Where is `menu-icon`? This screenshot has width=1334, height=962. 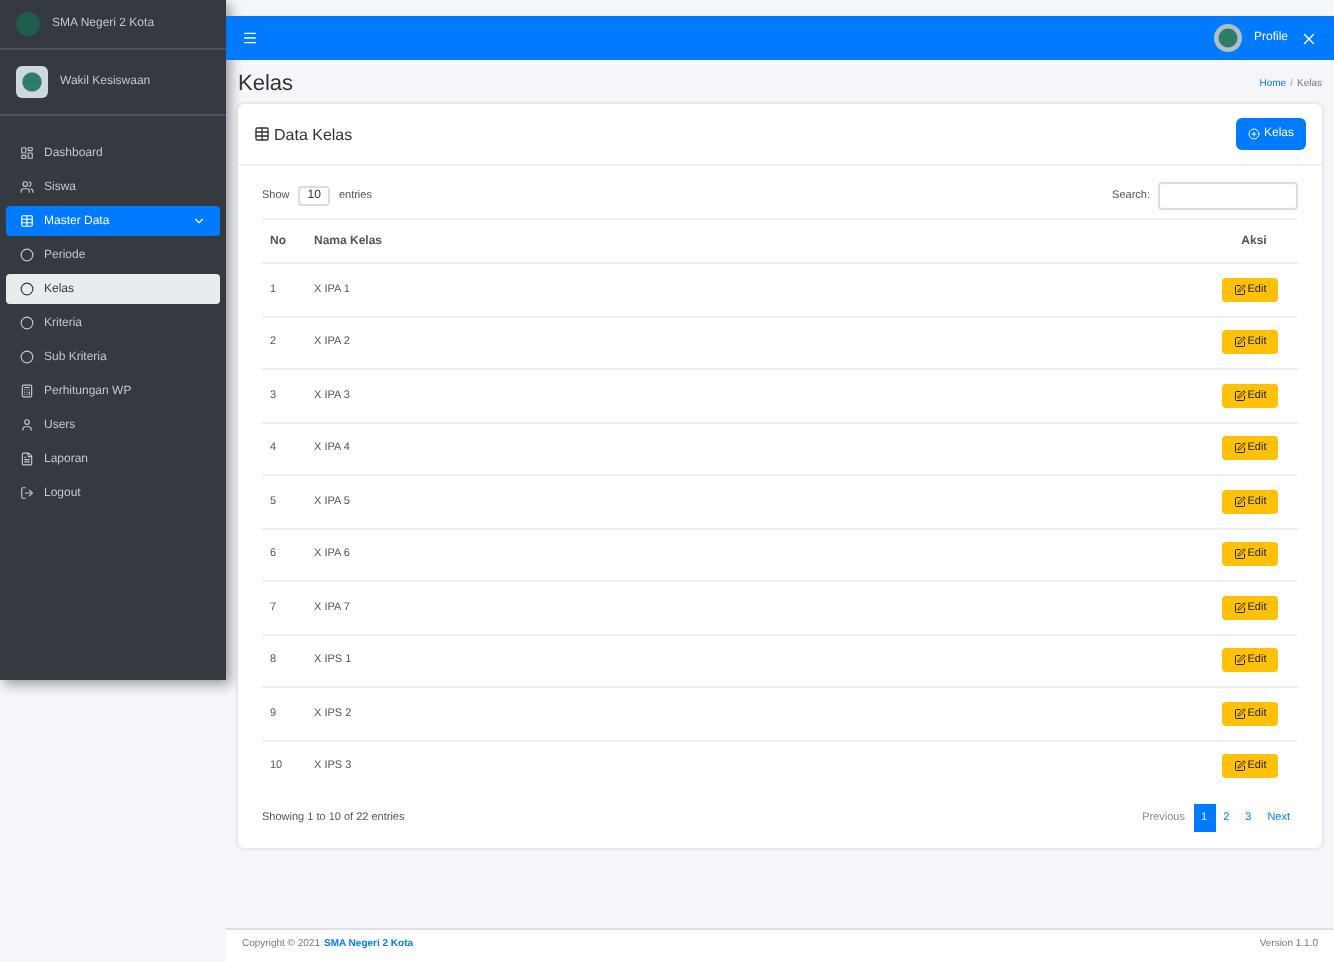 menu-icon is located at coordinates (250, 38).